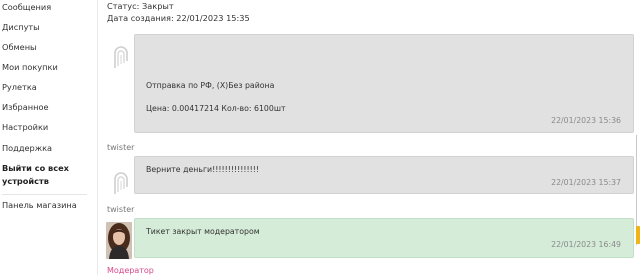 The image size is (640, 275). I want to click on message-text: Верните деньги!!!!!!!!!!!!!!!, so click(203, 169).